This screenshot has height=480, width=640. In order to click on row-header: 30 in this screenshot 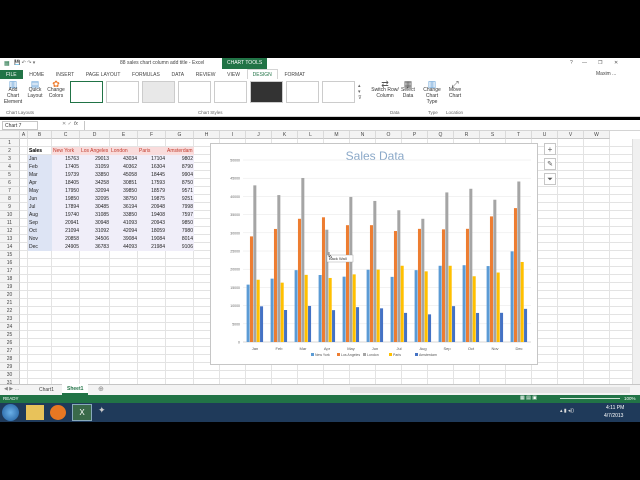, I will do `click(10, 375)`.